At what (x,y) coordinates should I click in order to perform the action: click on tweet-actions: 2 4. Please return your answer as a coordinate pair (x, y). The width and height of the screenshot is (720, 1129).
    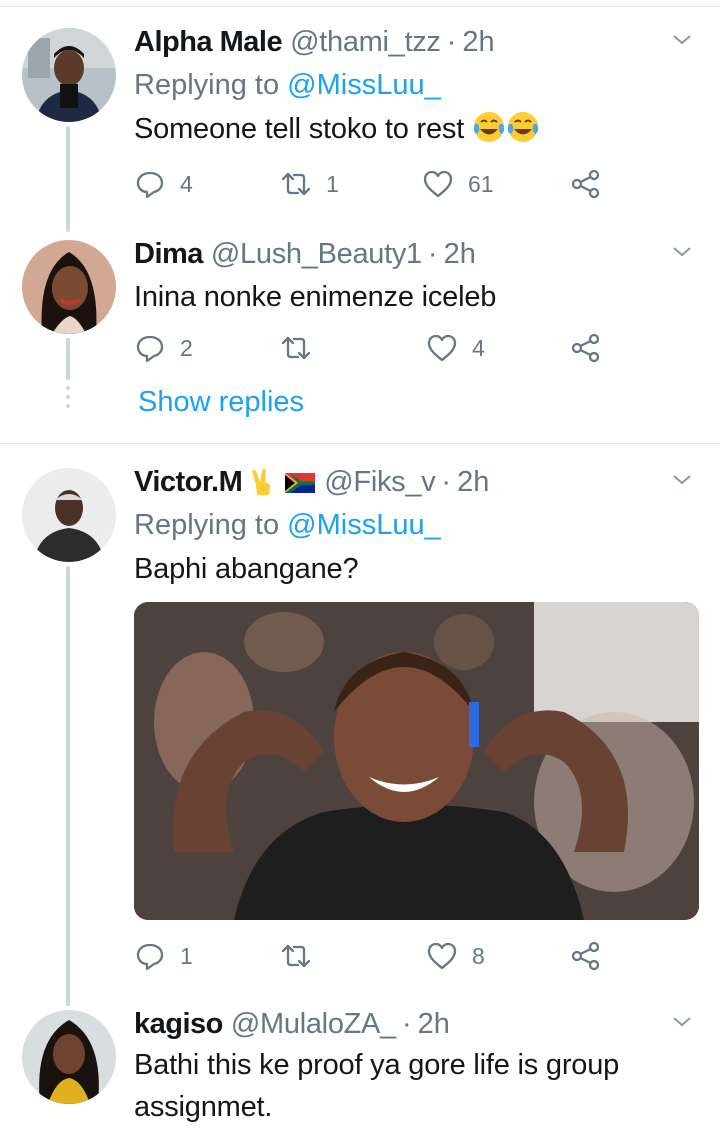
    Looking at the image, I should click on (374, 348).